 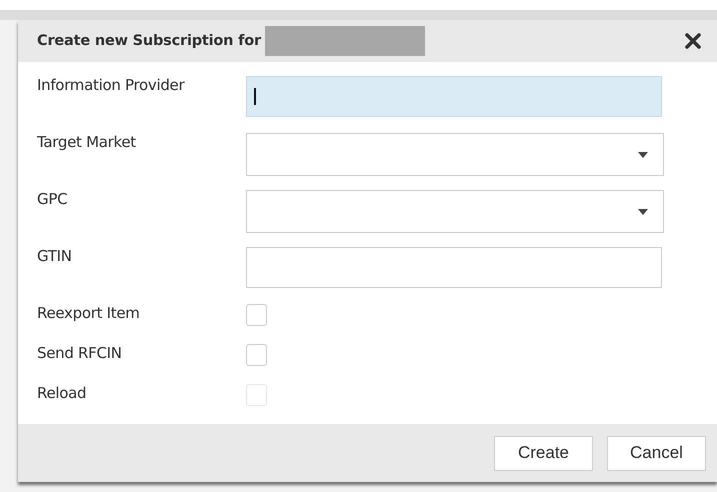 I want to click on dialog-title: Create new Subscription for, so click(x=149, y=41).